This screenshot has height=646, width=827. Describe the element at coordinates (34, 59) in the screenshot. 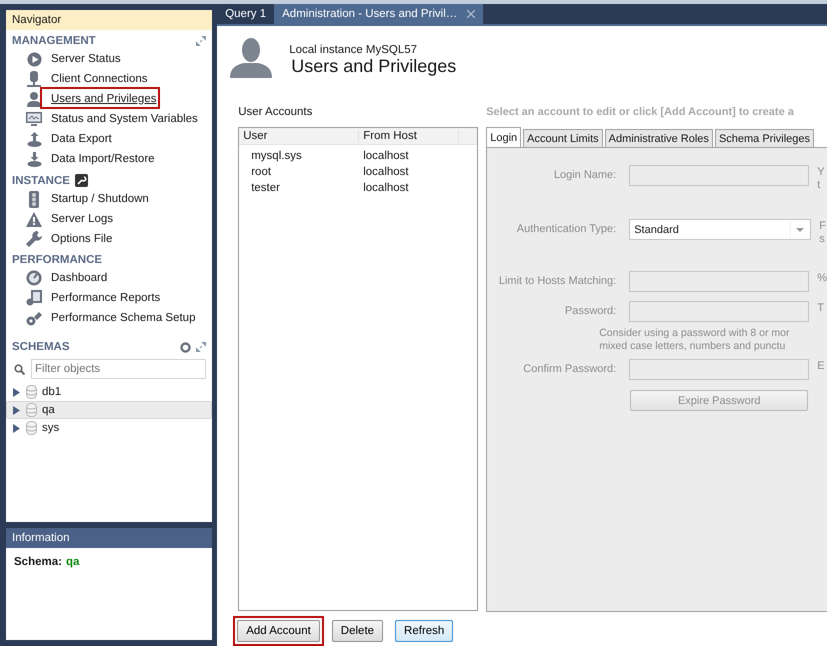

I see `play-icon` at that location.